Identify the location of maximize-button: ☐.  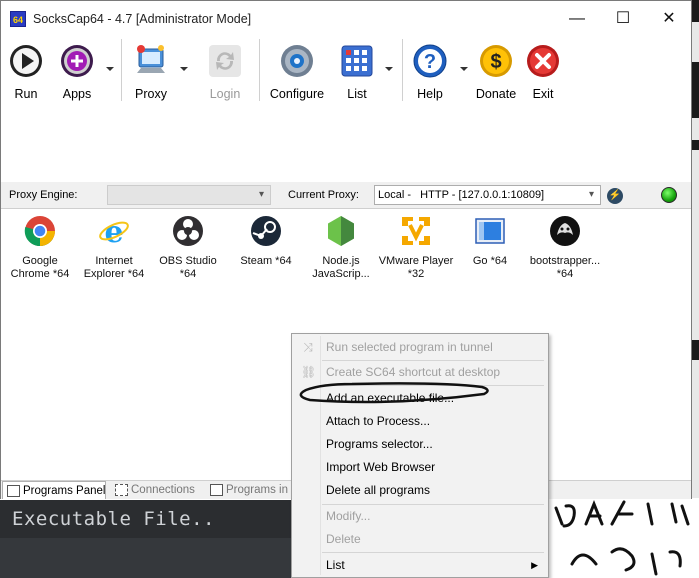
(623, 19).